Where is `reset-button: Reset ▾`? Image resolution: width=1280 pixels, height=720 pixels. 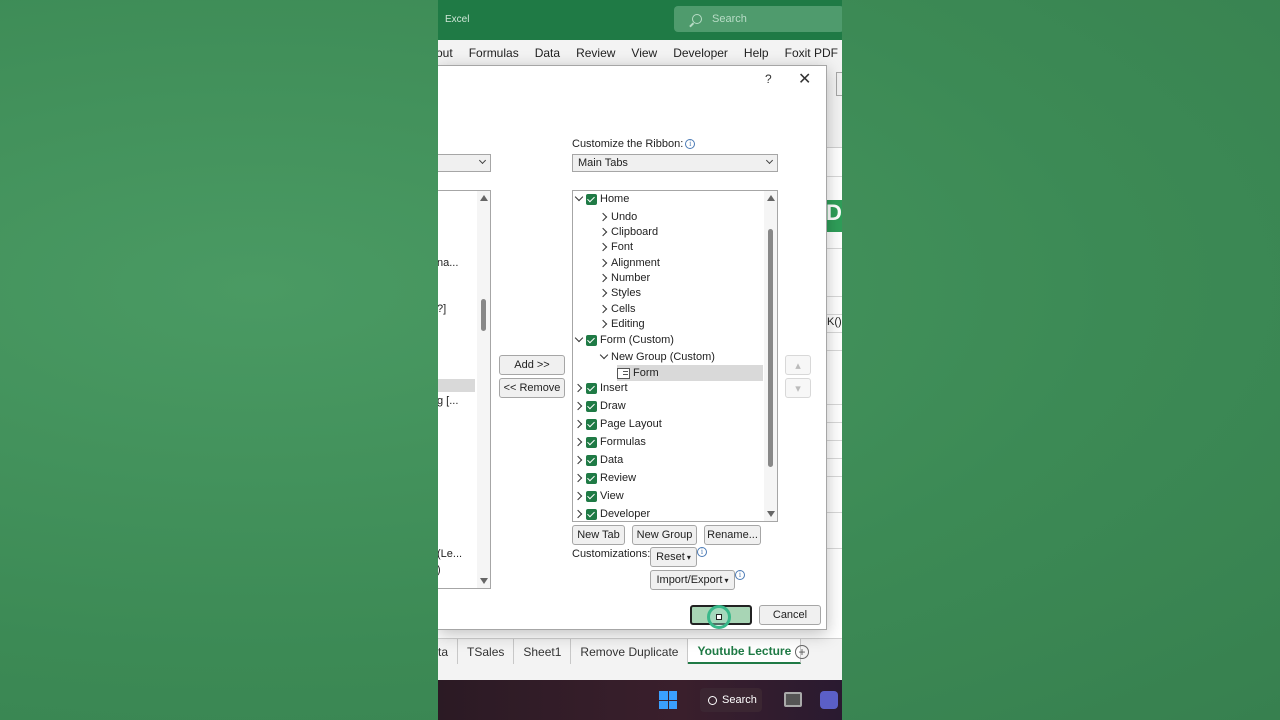
reset-button: Reset ▾ is located at coordinates (673, 557).